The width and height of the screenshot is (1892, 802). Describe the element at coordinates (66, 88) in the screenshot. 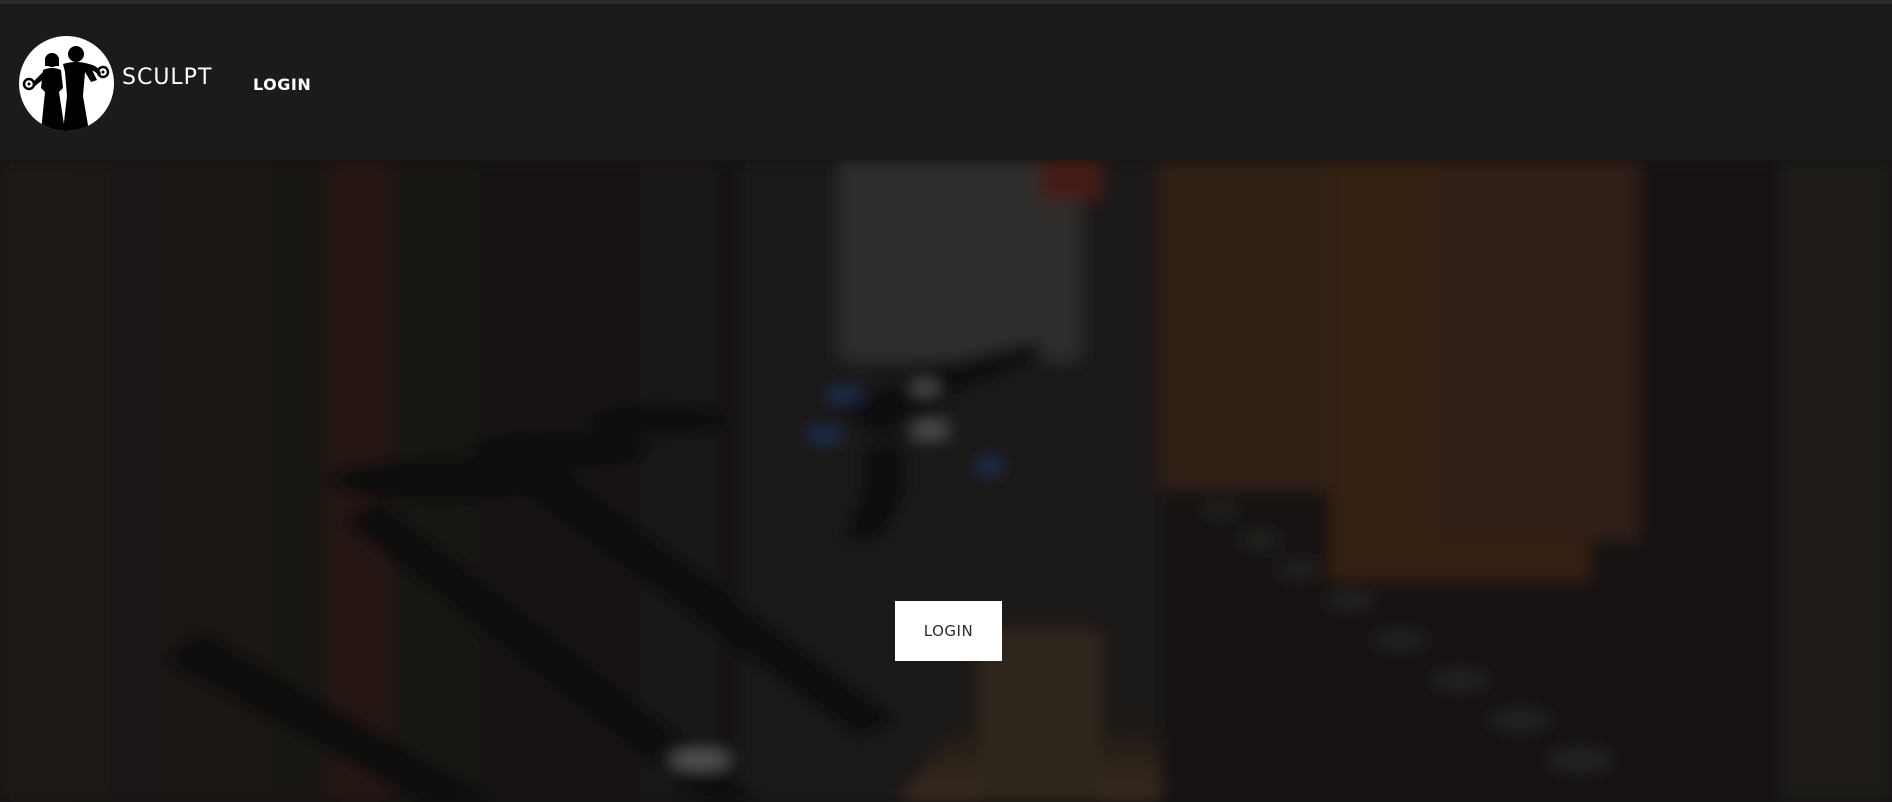

I see `fitness-couple-dumbbells-icon` at that location.